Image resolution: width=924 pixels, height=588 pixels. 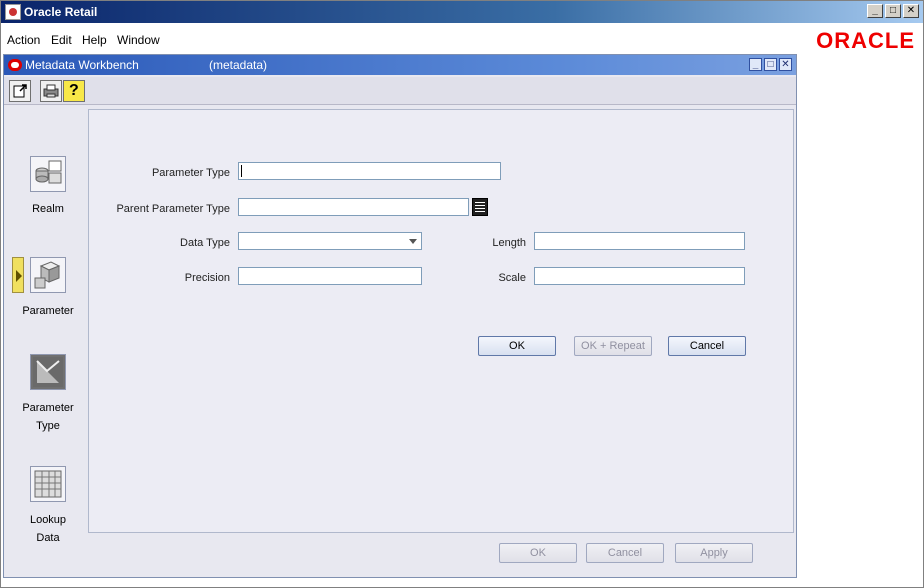 I want to click on workbench-minimize-button: _, so click(x=755, y=64).